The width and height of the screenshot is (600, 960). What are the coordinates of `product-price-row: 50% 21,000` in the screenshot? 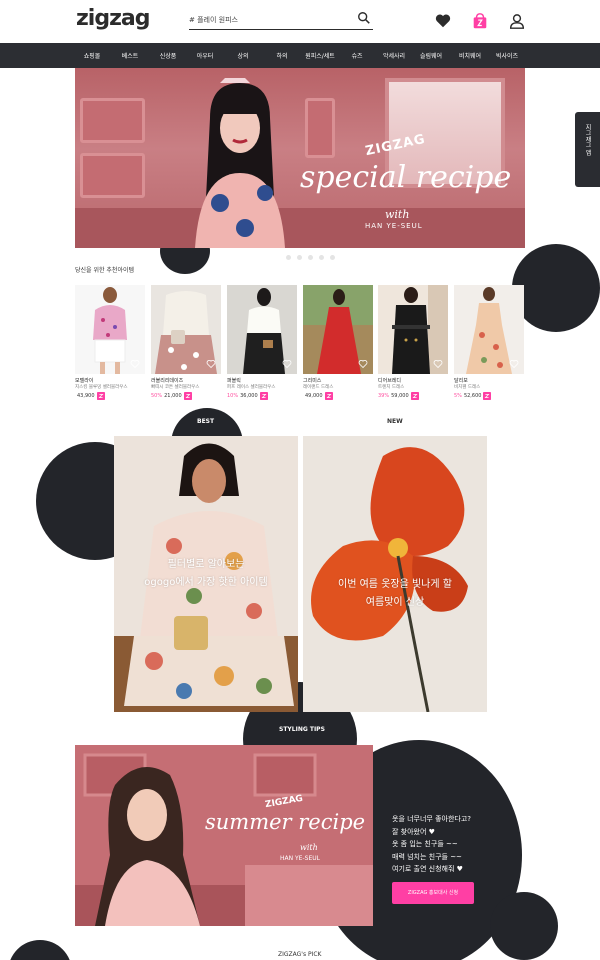 It's located at (171, 396).